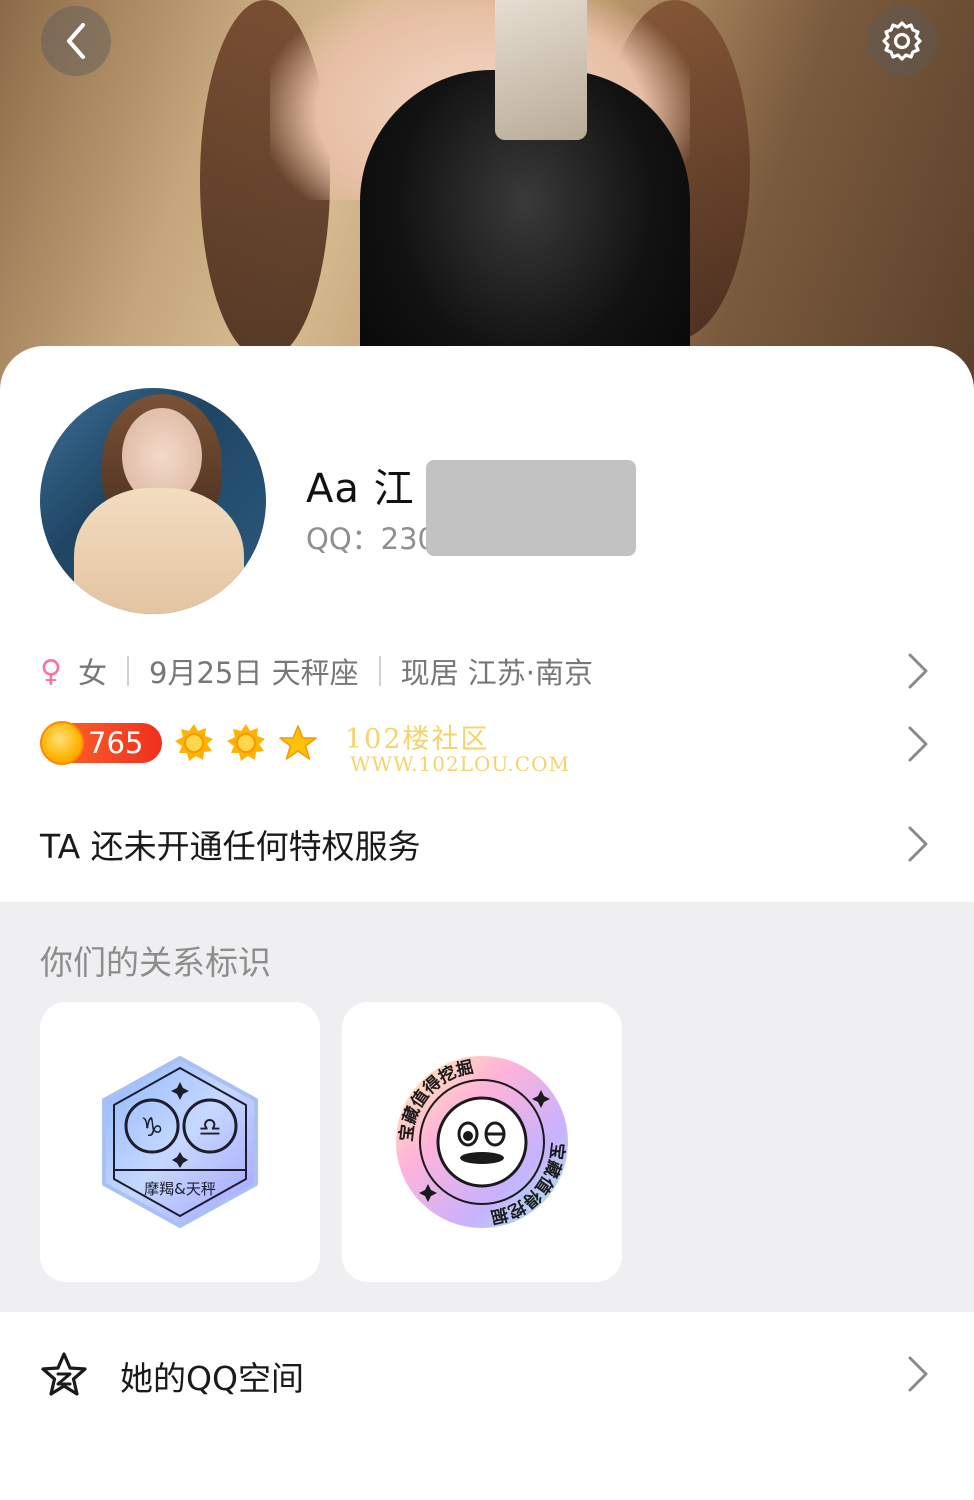 The height and width of the screenshot is (1500, 974). I want to click on chevron-left-icon, so click(76, 41).